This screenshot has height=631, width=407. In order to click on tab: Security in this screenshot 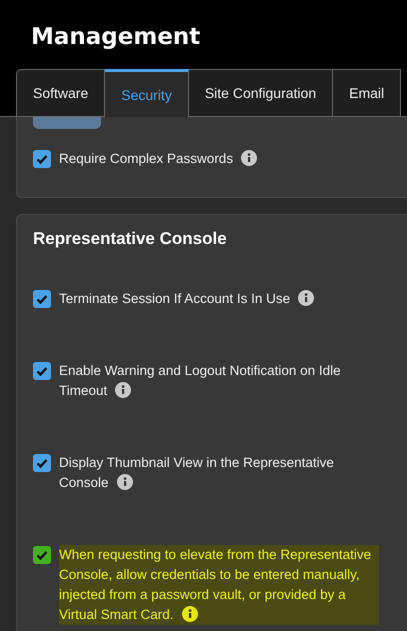, I will do `click(147, 93)`.